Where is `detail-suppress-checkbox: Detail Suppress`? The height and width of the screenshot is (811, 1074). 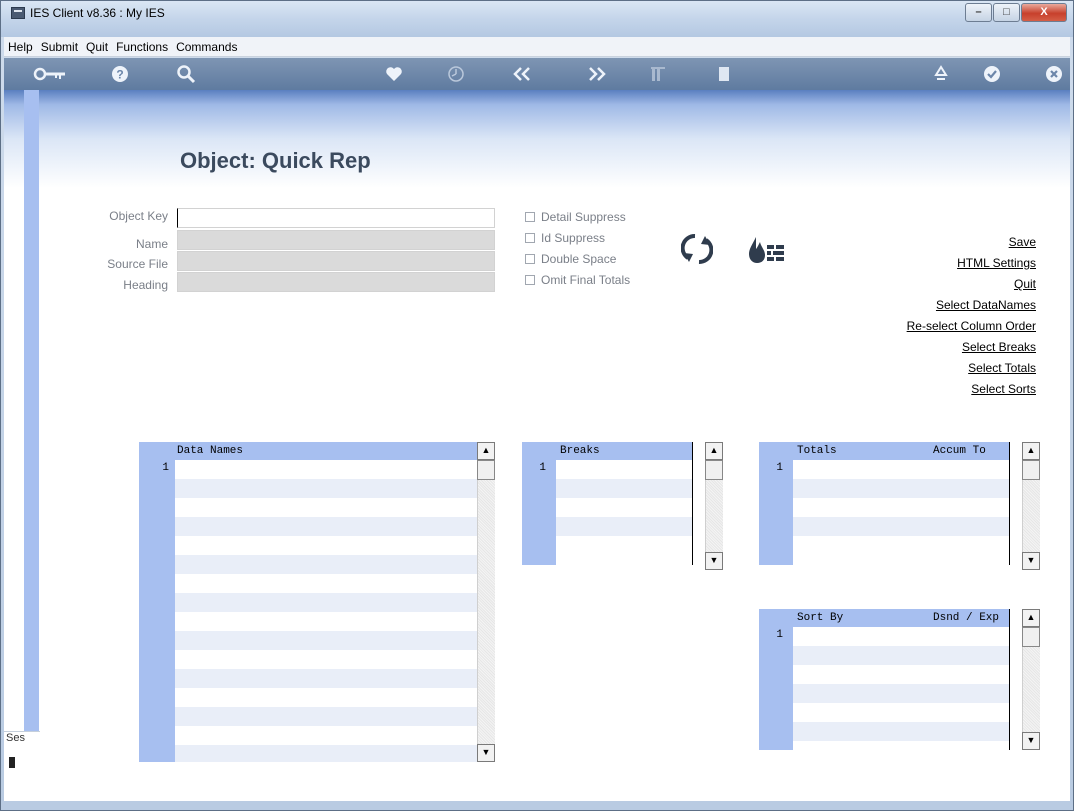
detail-suppress-checkbox: Detail Suppress is located at coordinates (575, 217).